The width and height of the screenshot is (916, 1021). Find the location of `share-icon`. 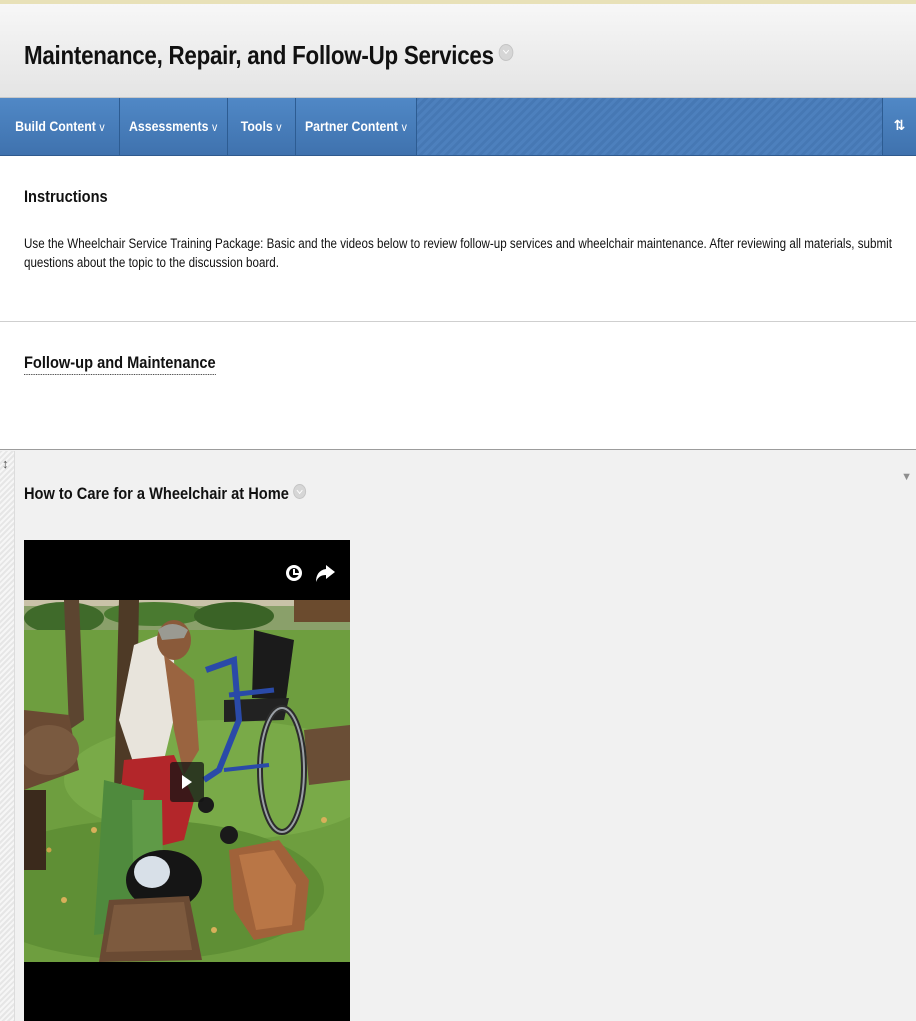

share-icon is located at coordinates (325, 573).